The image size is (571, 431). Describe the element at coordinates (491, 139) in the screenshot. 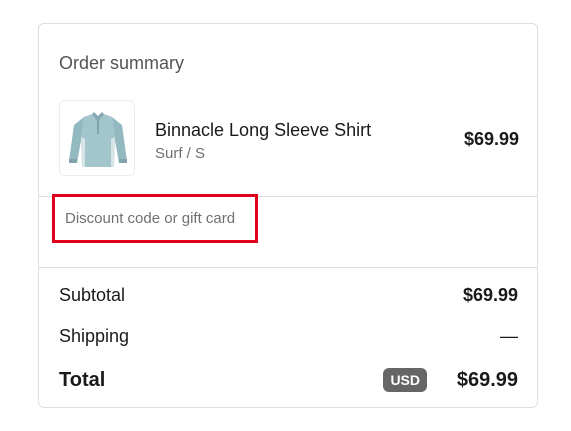

I see `product-price: $69.99` at that location.